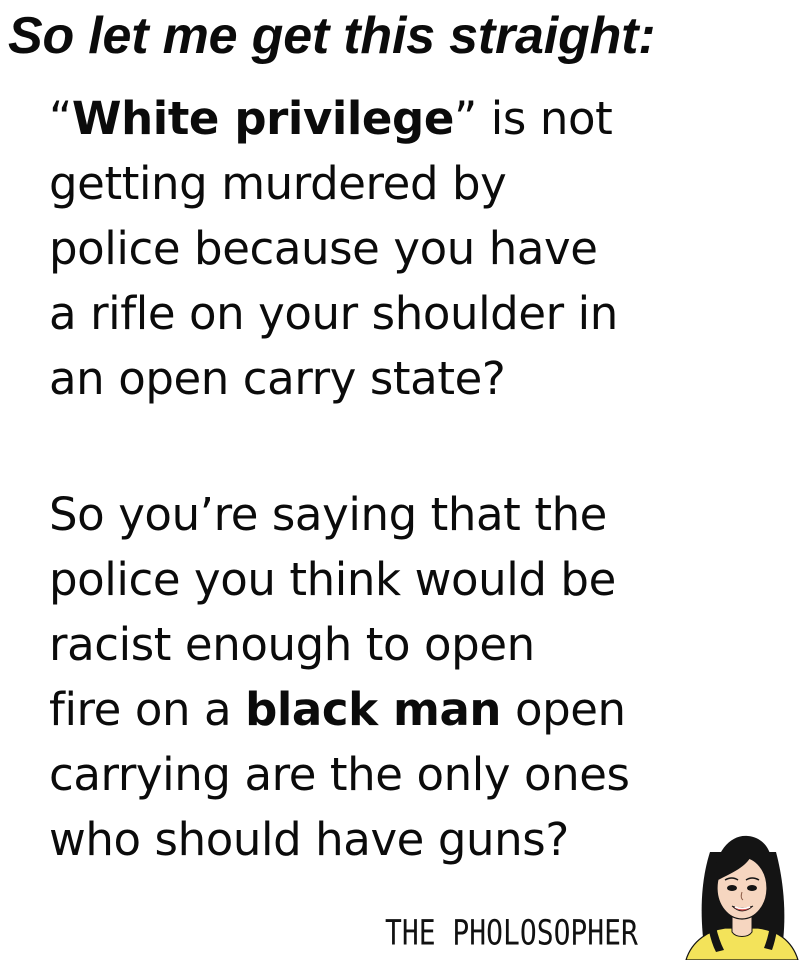  What do you see at coordinates (373, 709) in the screenshot?
I see `bold-term-black-man: black man` at bounding box center [373, 709].